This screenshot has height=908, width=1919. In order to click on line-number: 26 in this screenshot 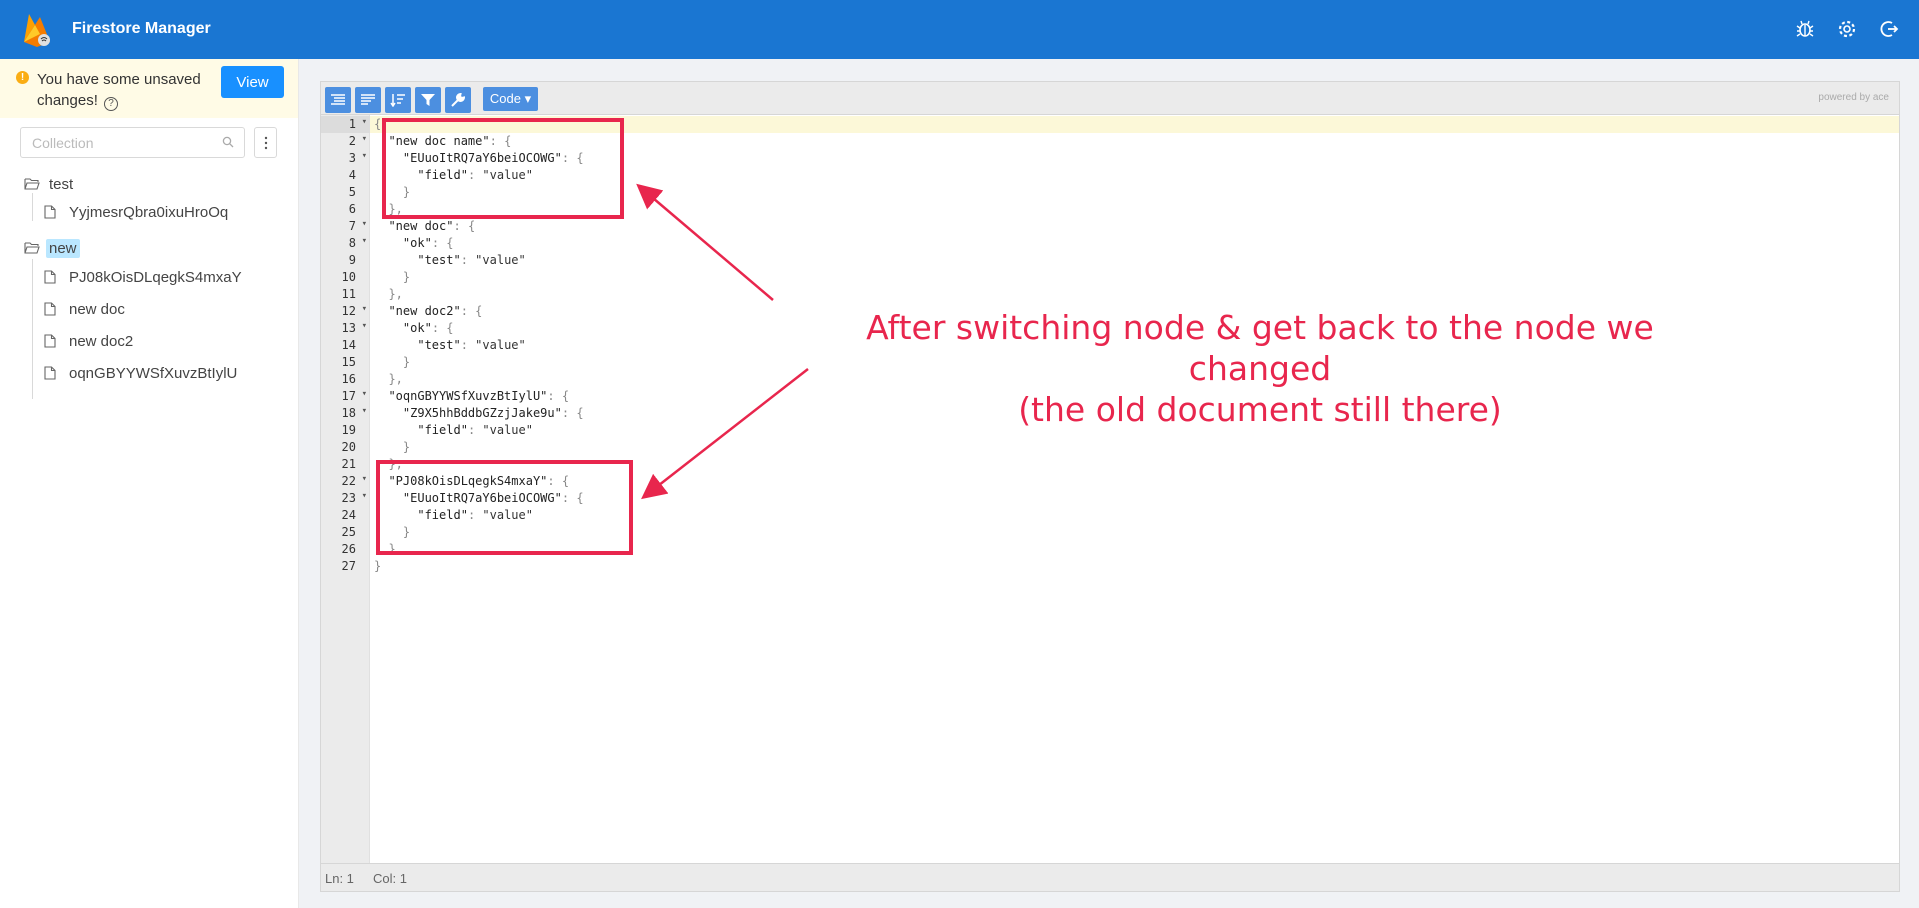, I will do `click(348, 549)`.